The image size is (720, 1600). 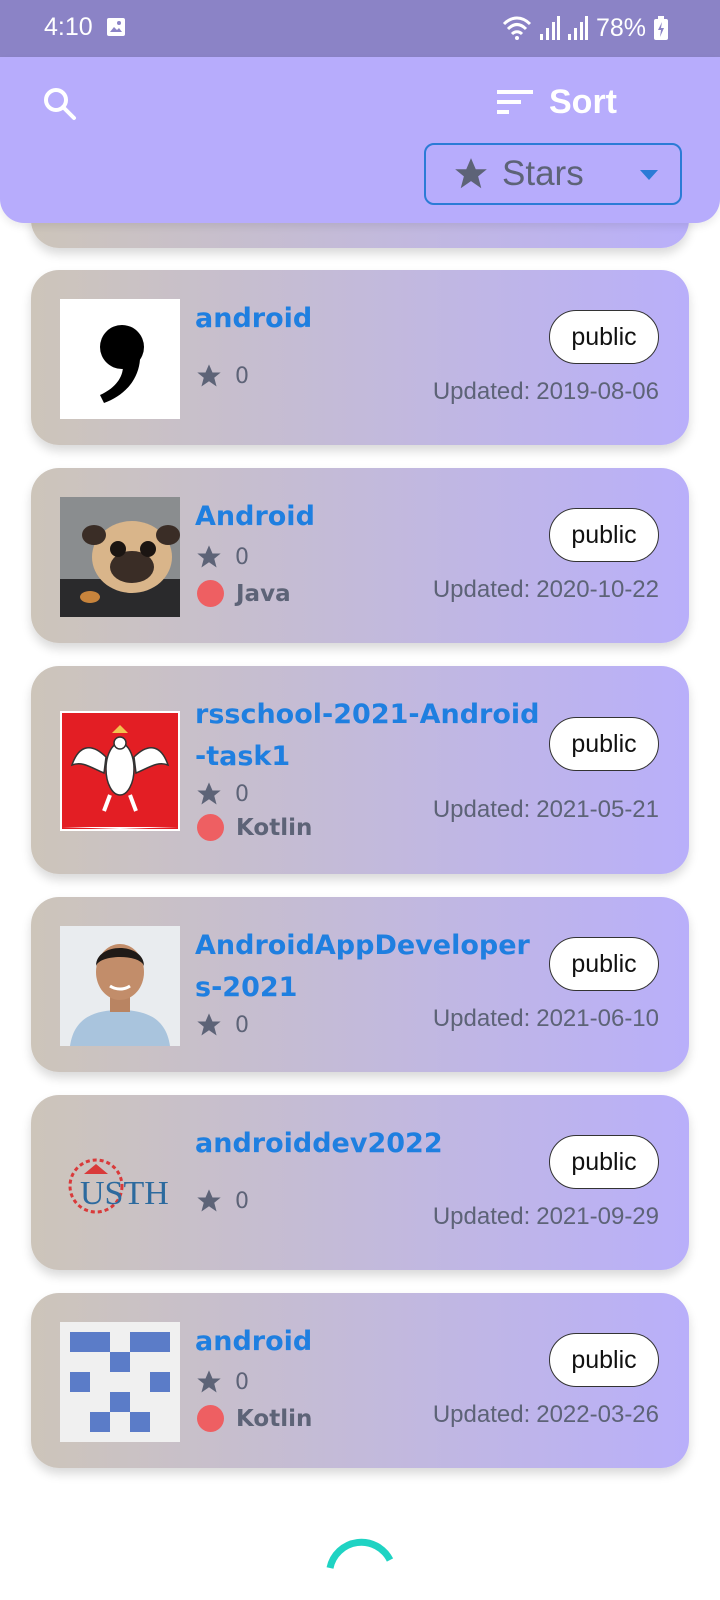 What do you see at coordinates (68, 27) in the screenshot?
I see `status-time: 4:10` at bounding box center [68, 27].